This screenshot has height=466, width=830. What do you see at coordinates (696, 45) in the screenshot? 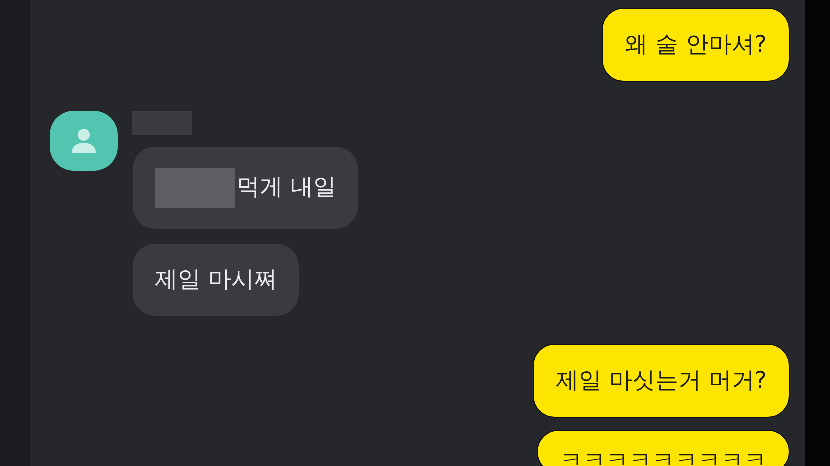
I see `message-bubble: 왜 술 안마셔?` at bounding box center [696, 45].